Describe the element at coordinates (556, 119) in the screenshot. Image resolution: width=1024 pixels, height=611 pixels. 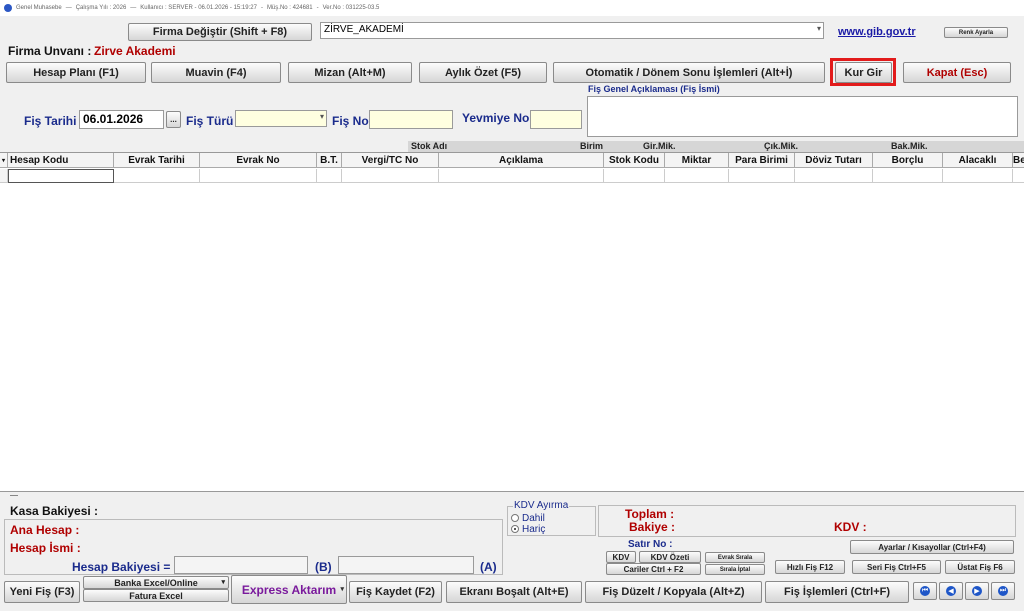
I see `yevmiye-no-input` at that location.